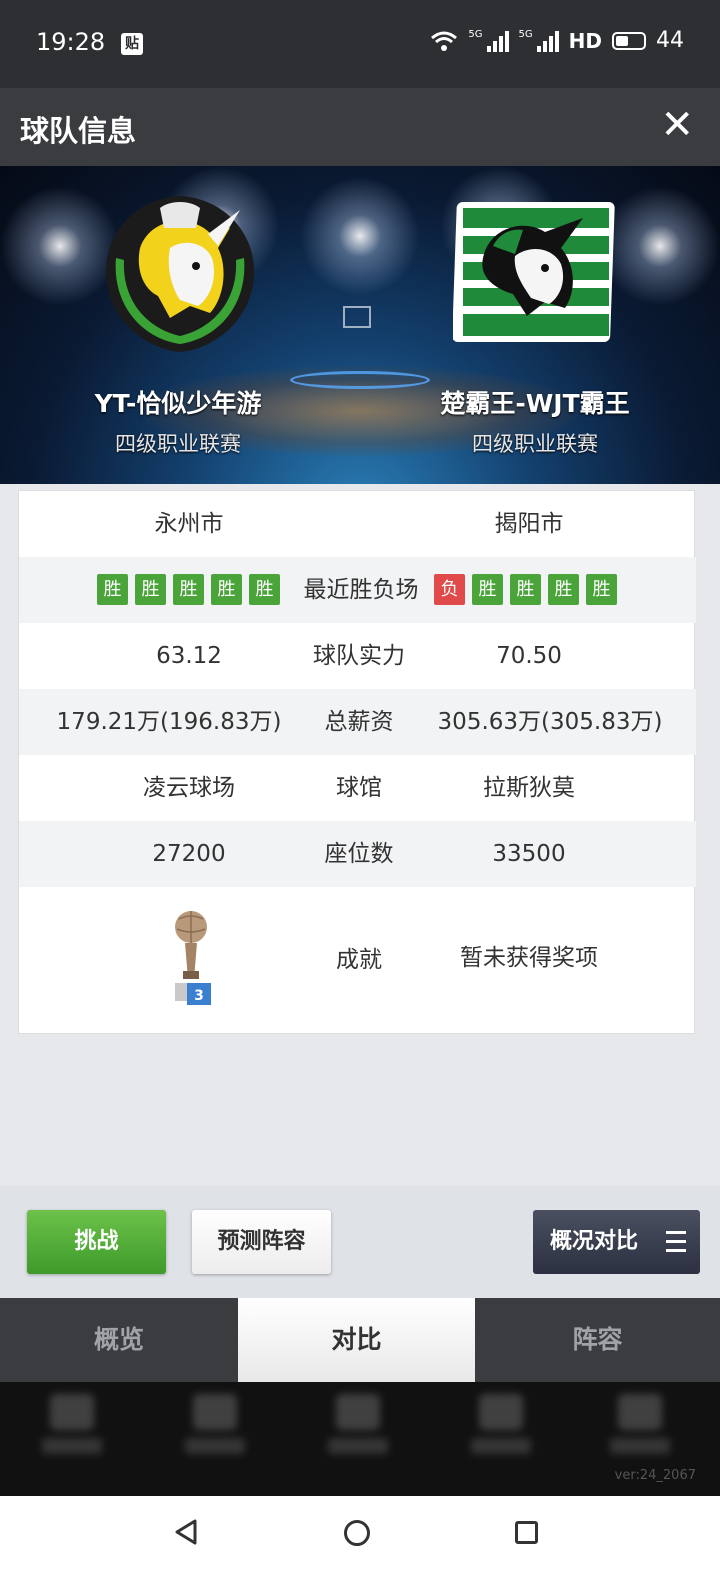  I want to click on team-logo-right, so click(536, 272).